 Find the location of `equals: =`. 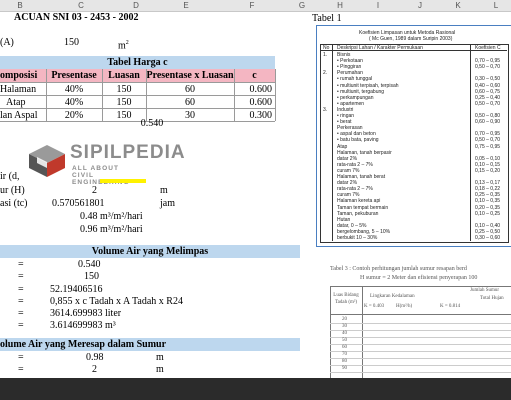

equals: = is located at coordinates (21, 357).